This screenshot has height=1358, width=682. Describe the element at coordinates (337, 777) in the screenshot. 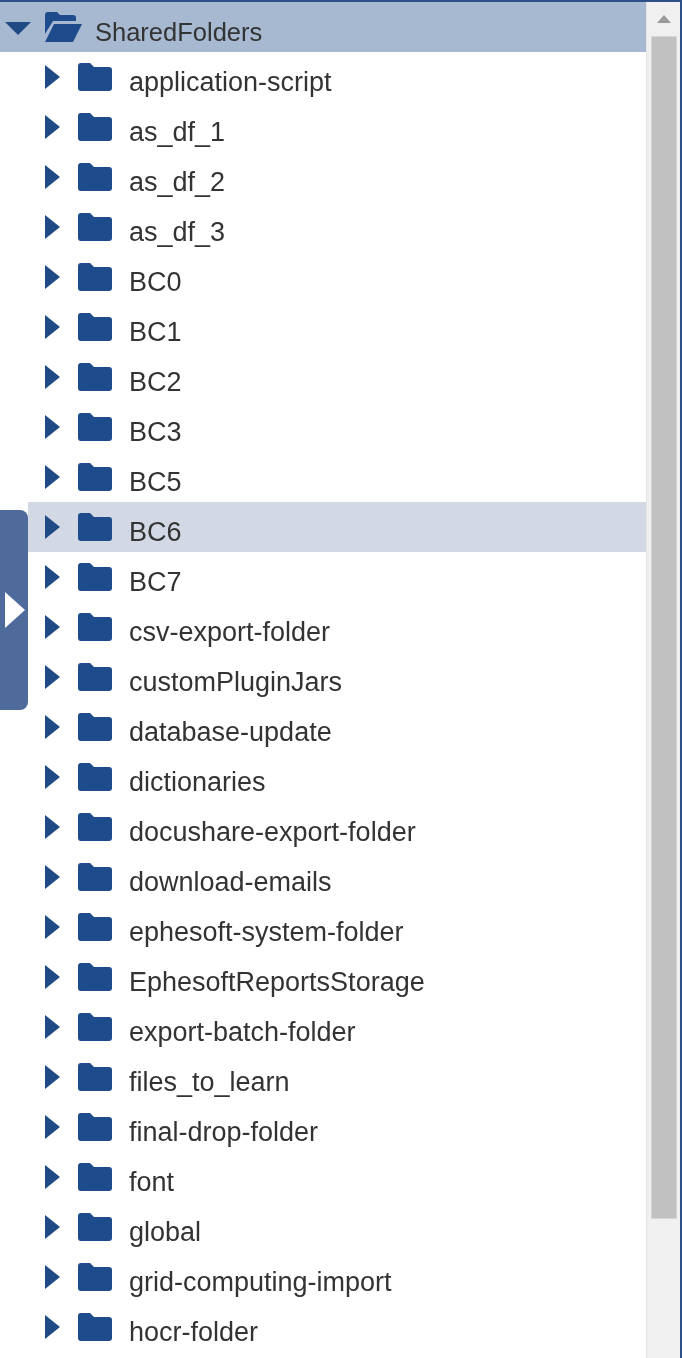

I see `tree-node: dictionaries` at that location.